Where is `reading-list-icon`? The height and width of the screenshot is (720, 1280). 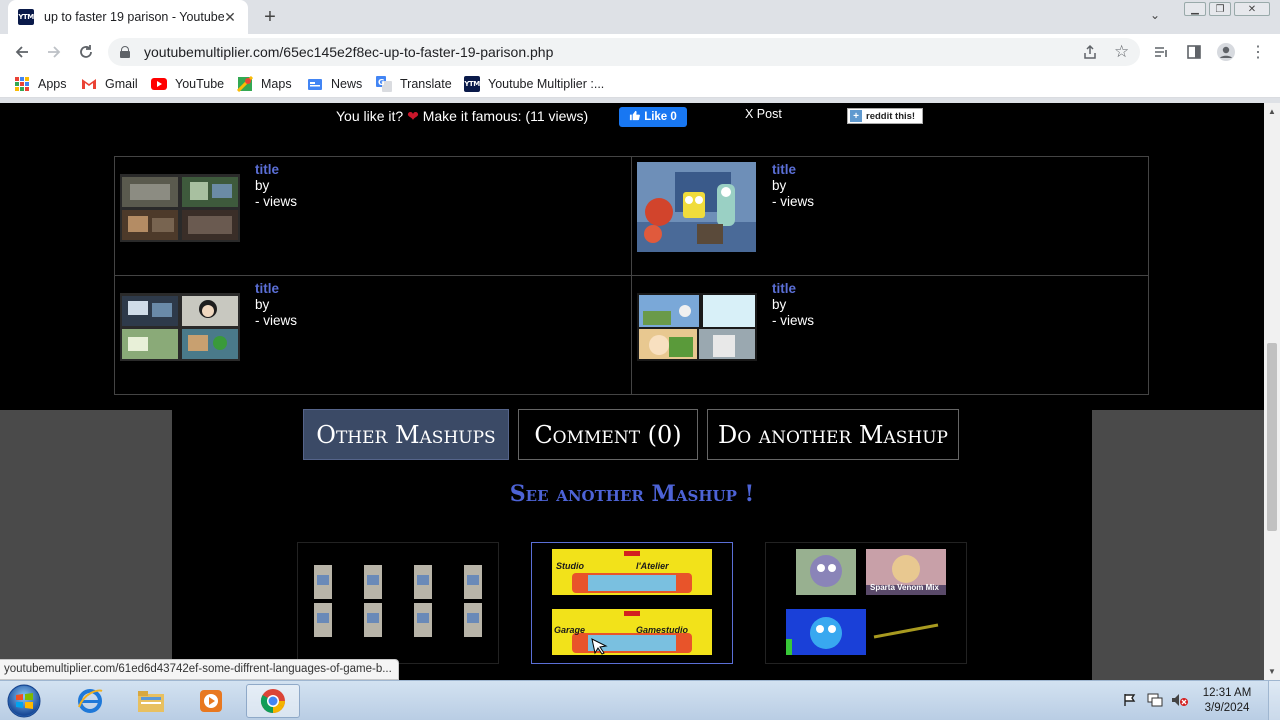
reading-list-icon is located at coordinates (1161, 52).